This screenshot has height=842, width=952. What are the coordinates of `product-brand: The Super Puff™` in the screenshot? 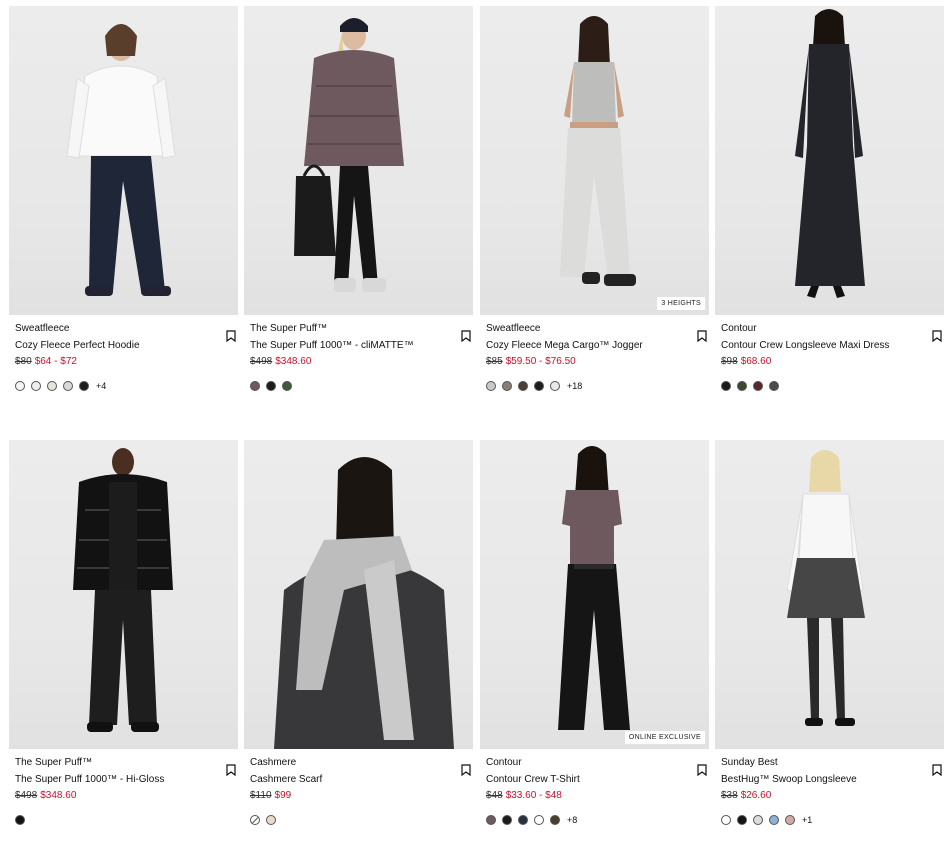 It's located at (289, 328).